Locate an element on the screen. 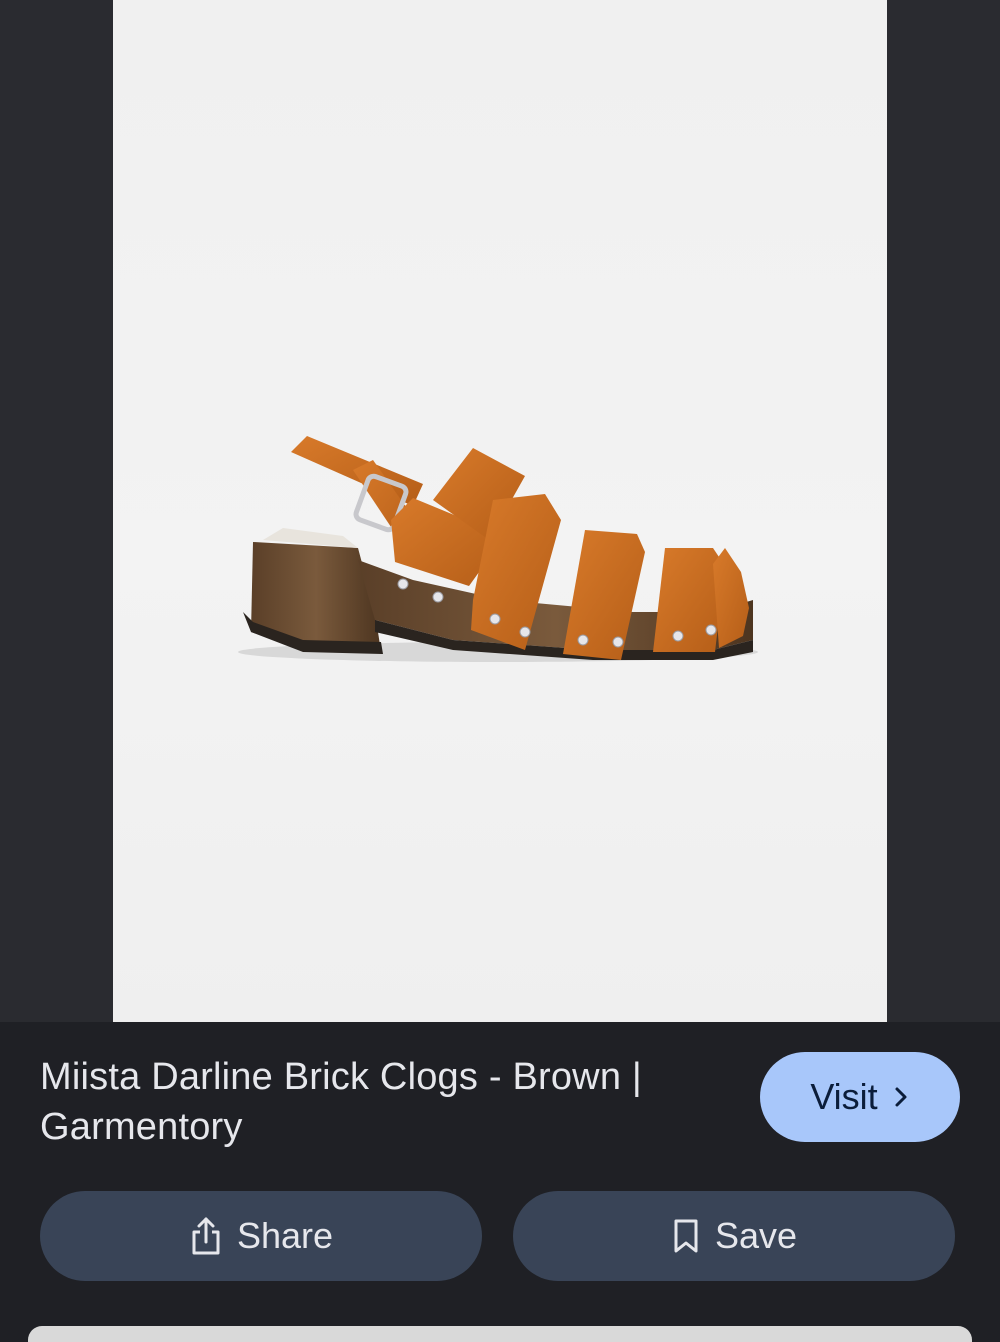 The image size is (1000, 1342). next-result-card-edge is located at coordinates (500, 1334).